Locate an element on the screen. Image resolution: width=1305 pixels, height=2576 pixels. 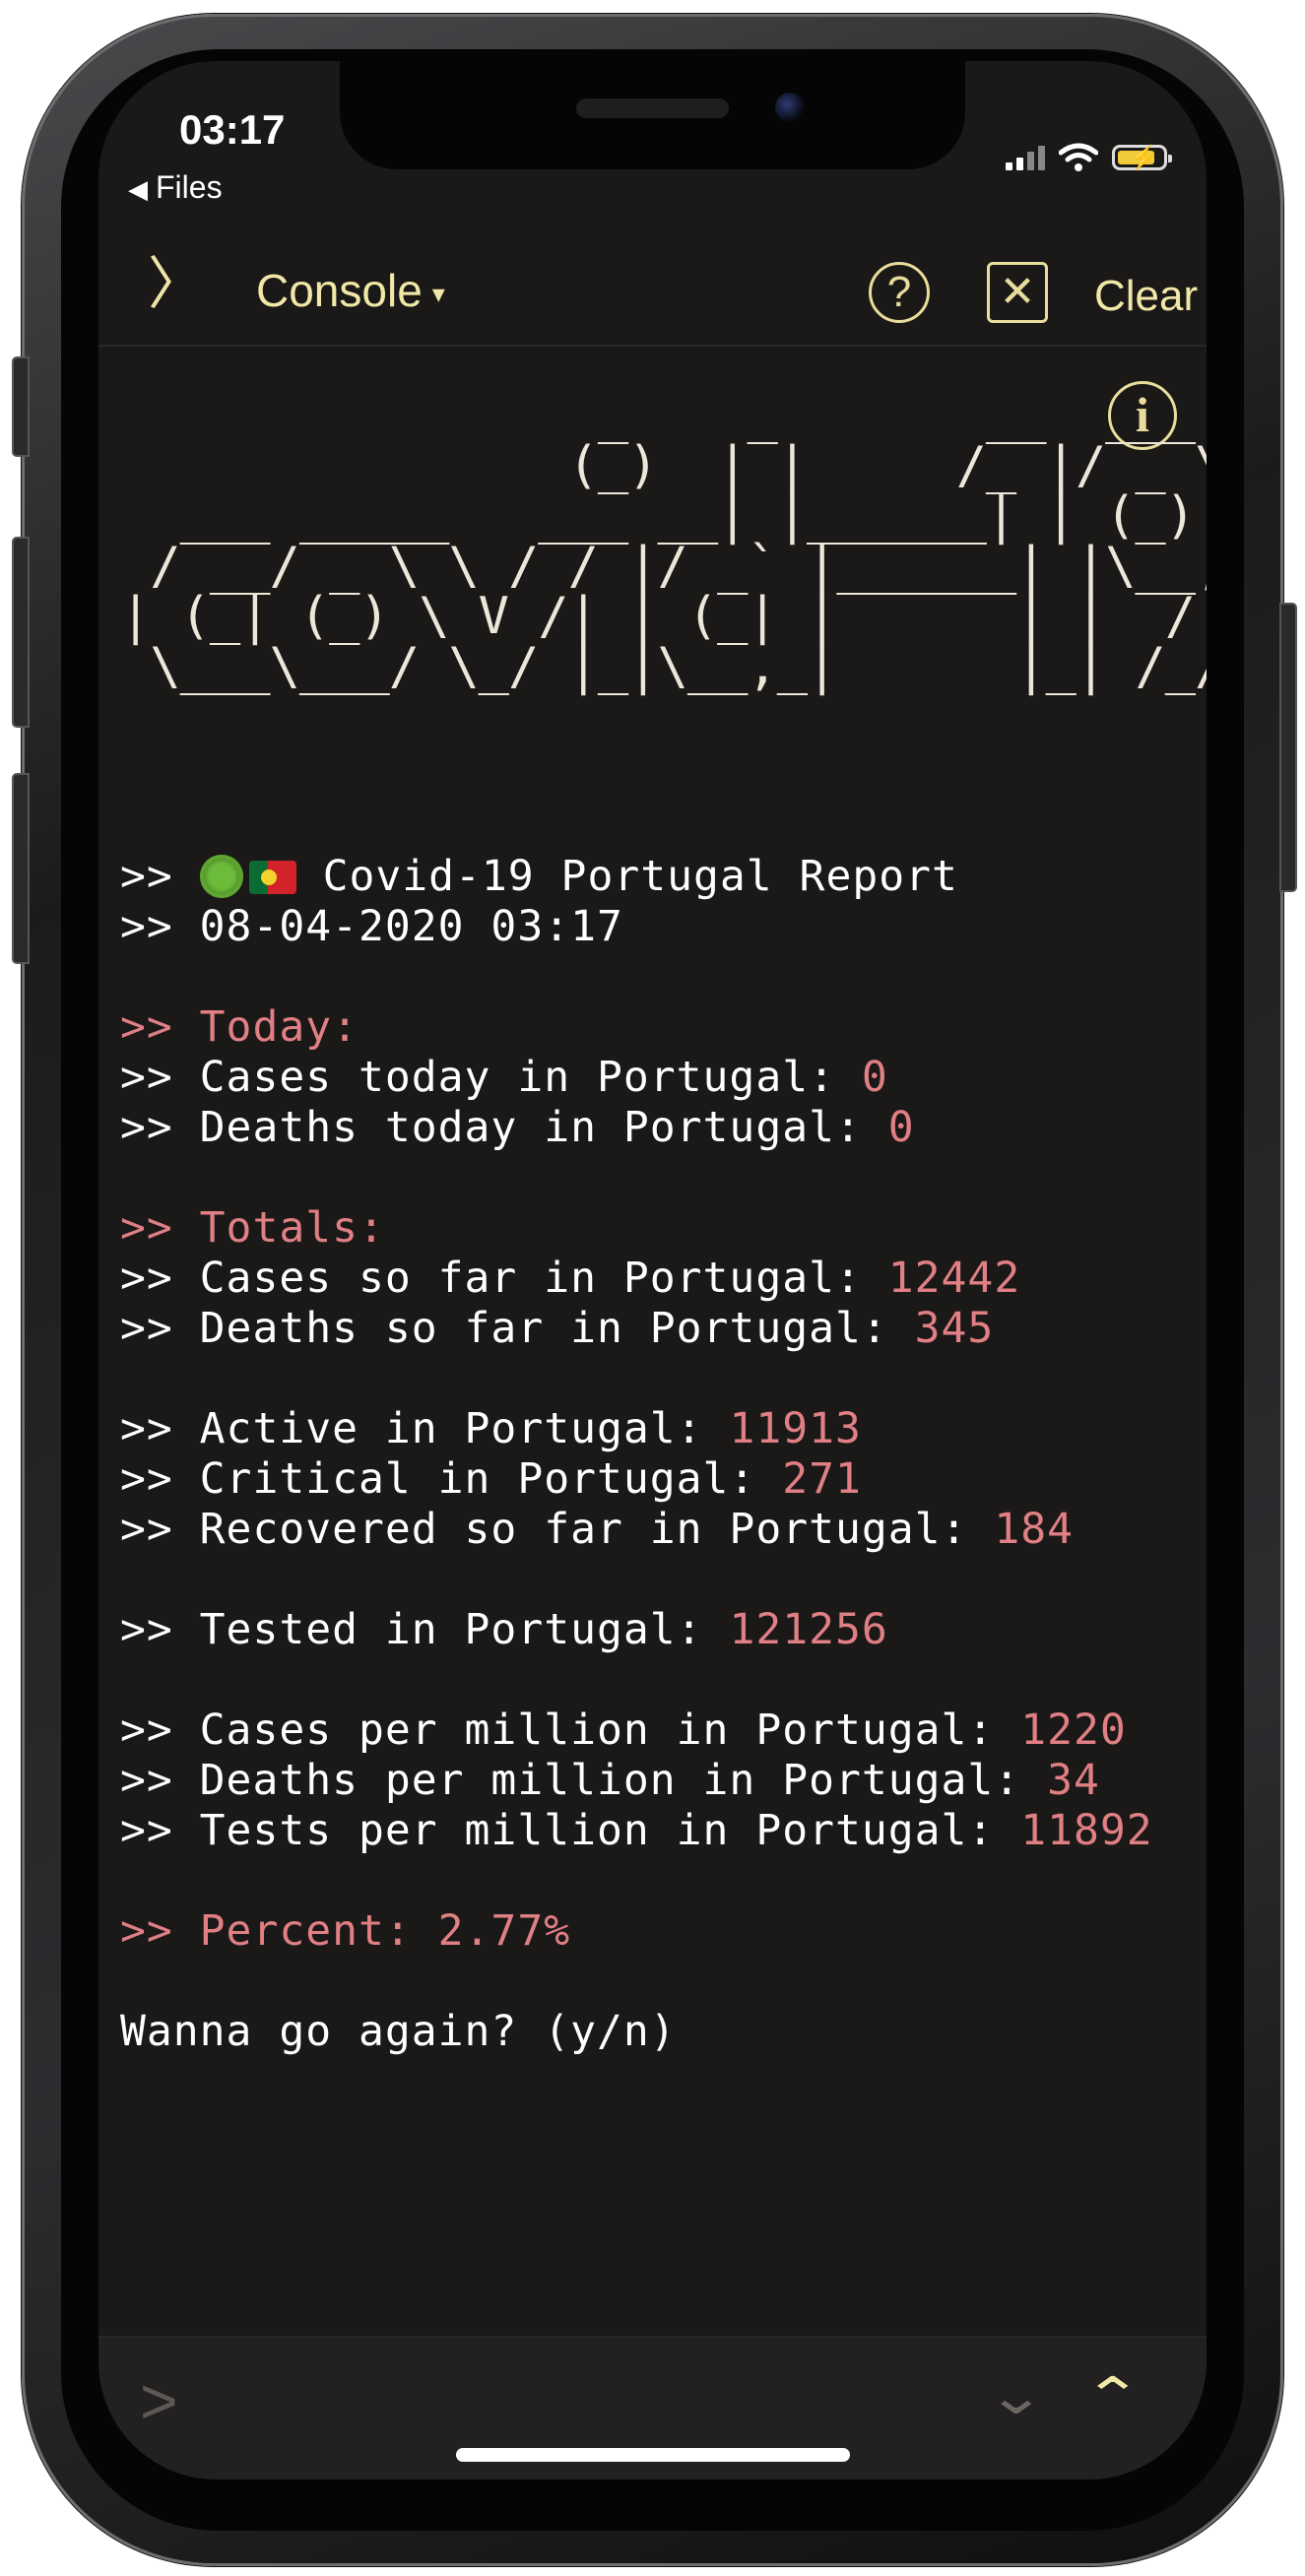
tests-per-million-value: 11892 is located at coordinates (1086, 1830).